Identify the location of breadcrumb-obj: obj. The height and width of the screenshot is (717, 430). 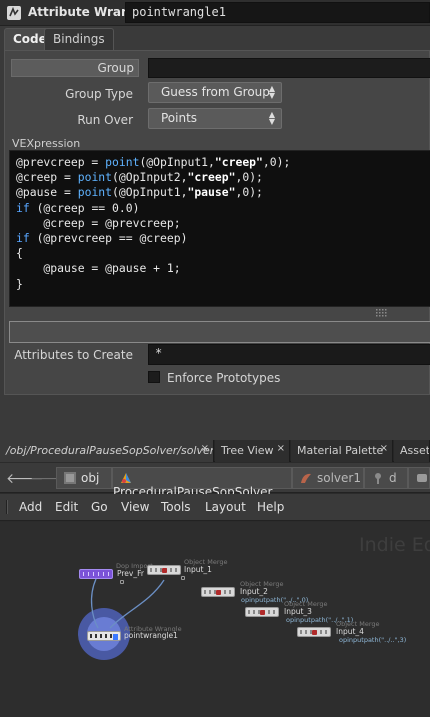
(84, 478).